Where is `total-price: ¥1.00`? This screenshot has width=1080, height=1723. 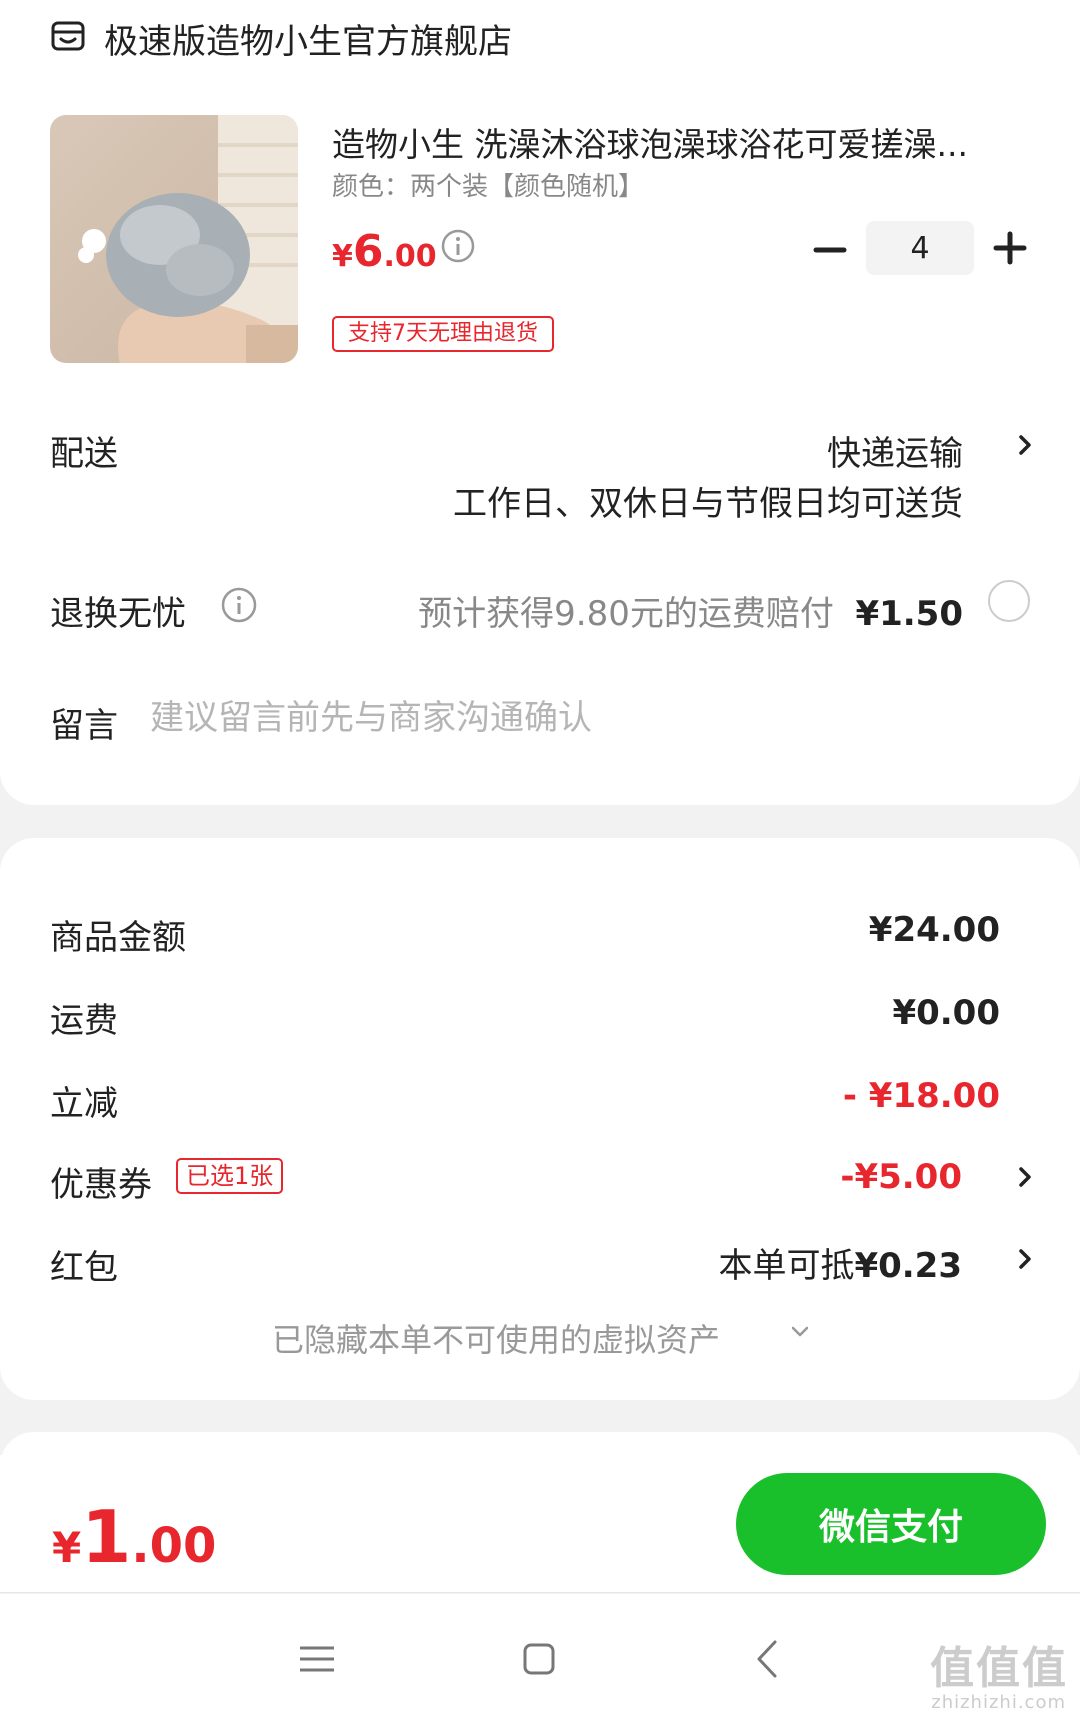 total-price: ¥1.00 is located at coordinates (134, 1537).